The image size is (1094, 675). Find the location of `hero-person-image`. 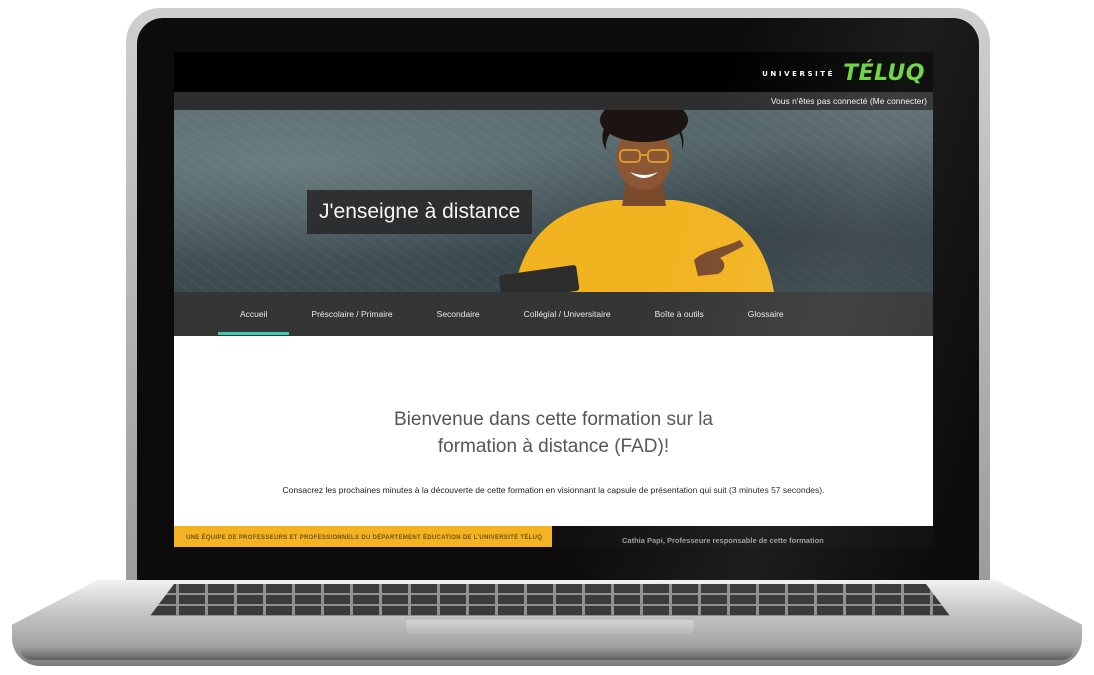

hero-person-image is located at coordinates (636, 201).